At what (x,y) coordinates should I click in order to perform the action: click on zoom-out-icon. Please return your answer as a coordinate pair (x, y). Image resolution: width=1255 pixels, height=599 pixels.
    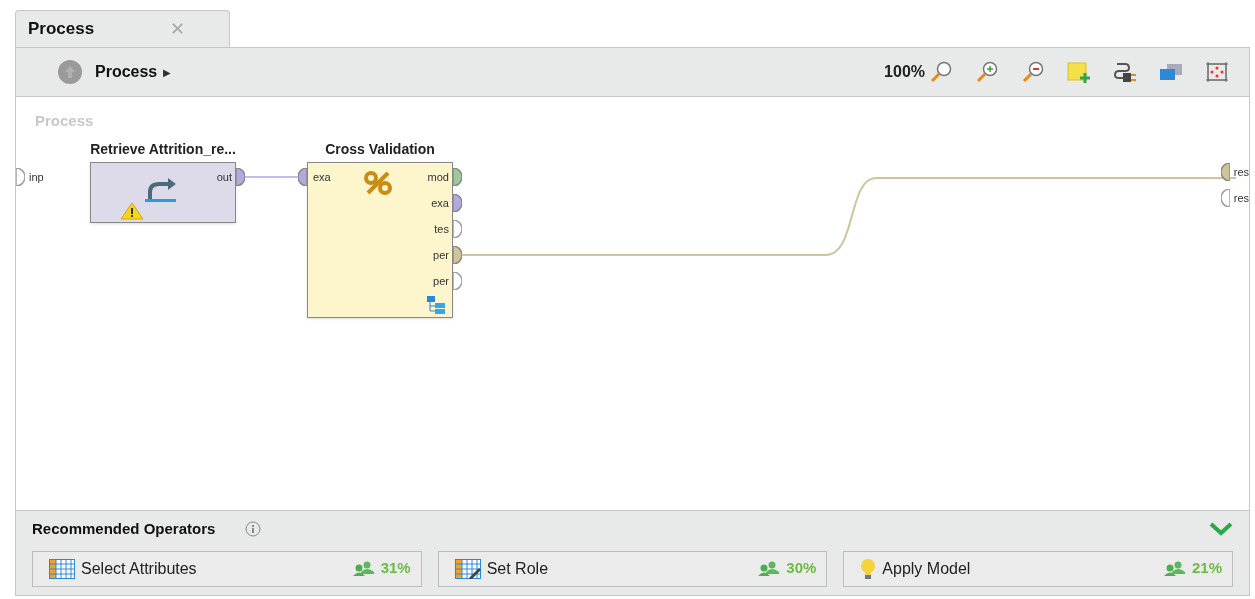
    Looking at the image, I should click on (1033, 72).